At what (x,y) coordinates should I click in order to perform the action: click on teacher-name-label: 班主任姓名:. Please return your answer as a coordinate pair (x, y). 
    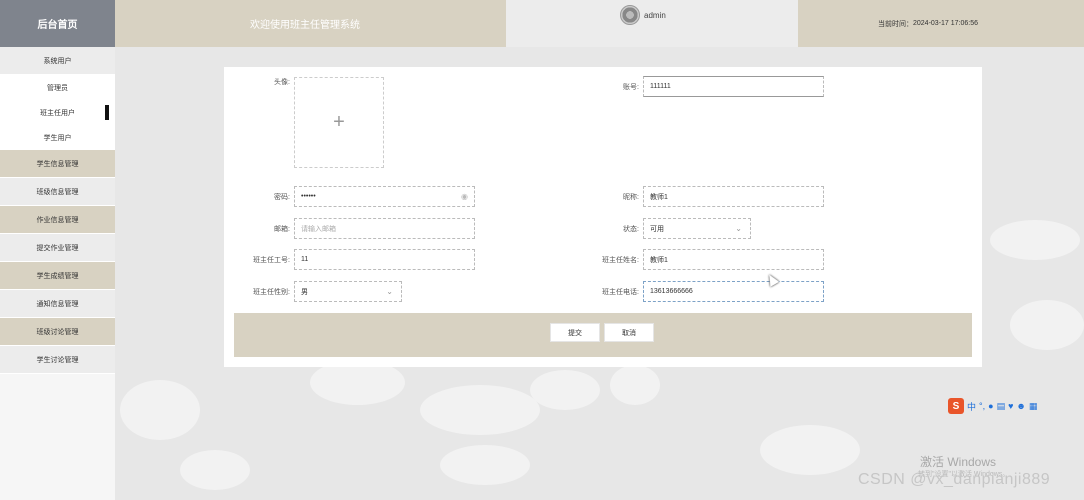
    Looking at the image, I should click on (620, 260).